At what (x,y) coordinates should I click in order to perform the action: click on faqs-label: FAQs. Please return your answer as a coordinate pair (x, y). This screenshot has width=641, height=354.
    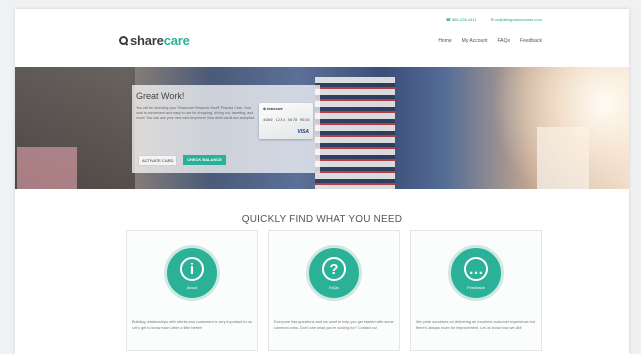
    Looking at the image, I should click on (333, 287).